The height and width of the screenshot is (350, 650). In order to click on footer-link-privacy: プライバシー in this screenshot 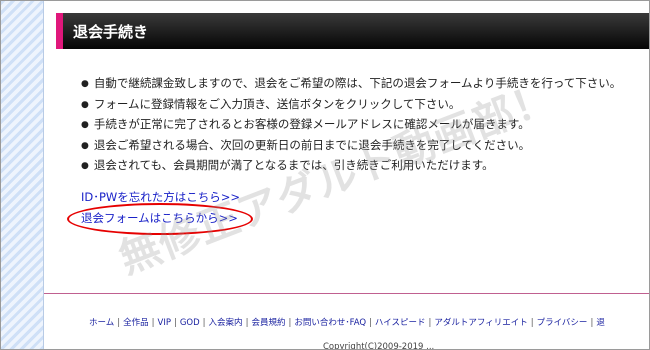, I will do `click(562, 323)`.